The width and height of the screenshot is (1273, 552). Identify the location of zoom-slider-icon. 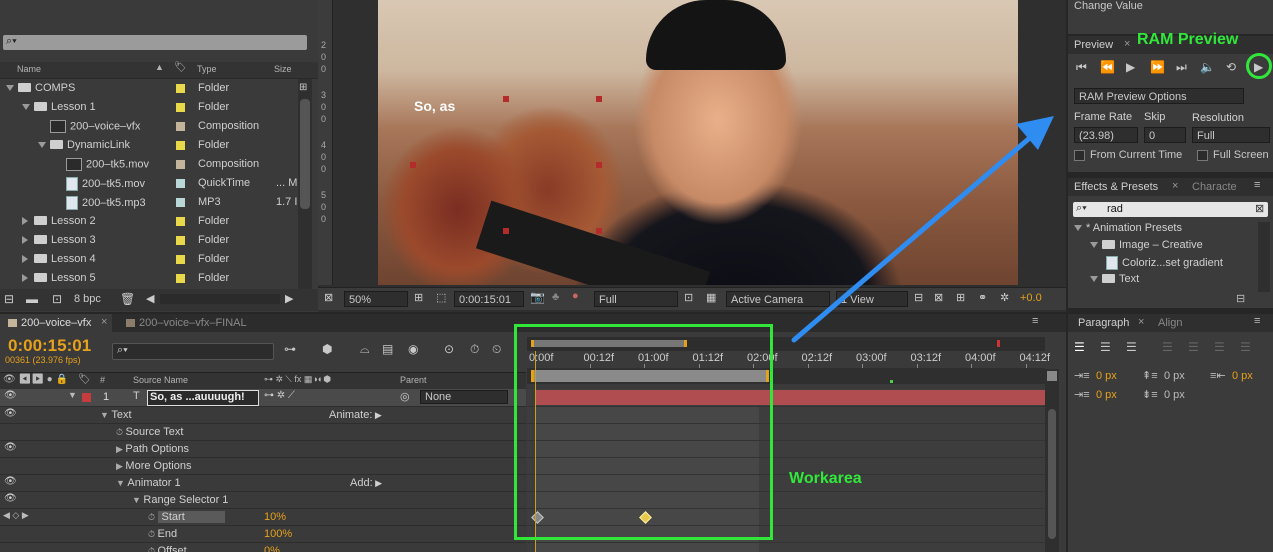
(1052, 376).